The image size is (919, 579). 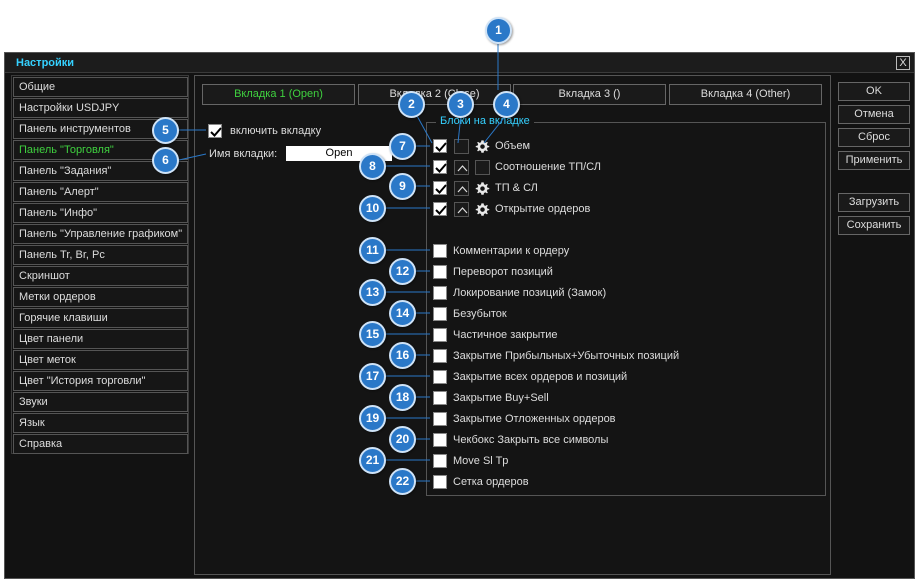 I want to click on block-label-close-buy-sell: Закрытие Buy+Sell, so click(x=501, y=398).